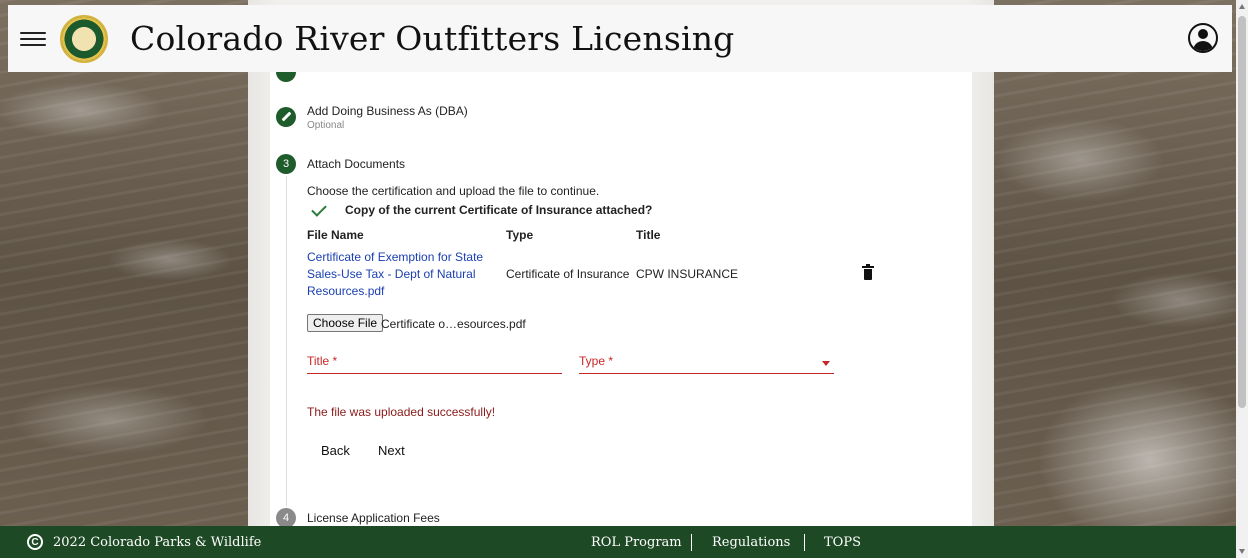 The height and width of the screenshot is (558, 1248). Describe the element at coordinates (391, 274) in the screenshot. I see `file-name-line: Sales-Use Tax - Dept of Natural` at that location.